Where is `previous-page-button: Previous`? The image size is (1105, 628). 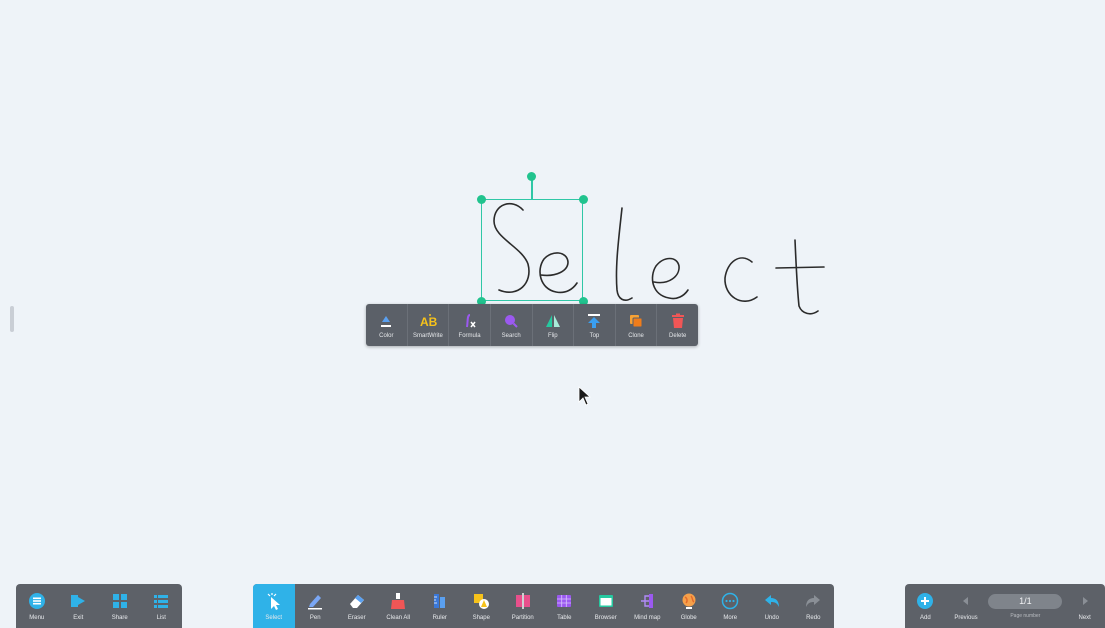 previous-page-button: Previous is located at coordinates (966, 606).